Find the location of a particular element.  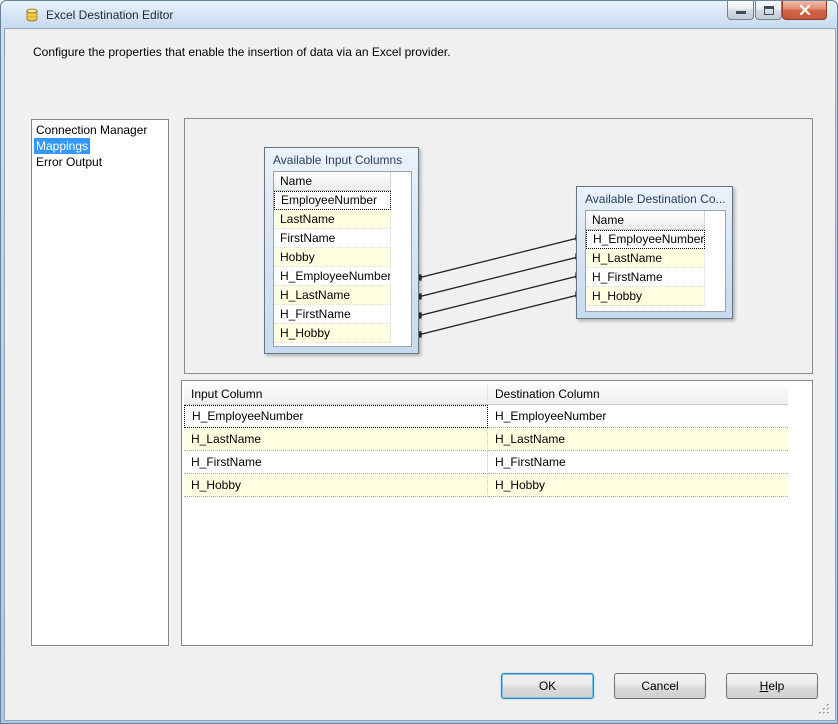

help-button: Help is located at coordinates (772, 686).